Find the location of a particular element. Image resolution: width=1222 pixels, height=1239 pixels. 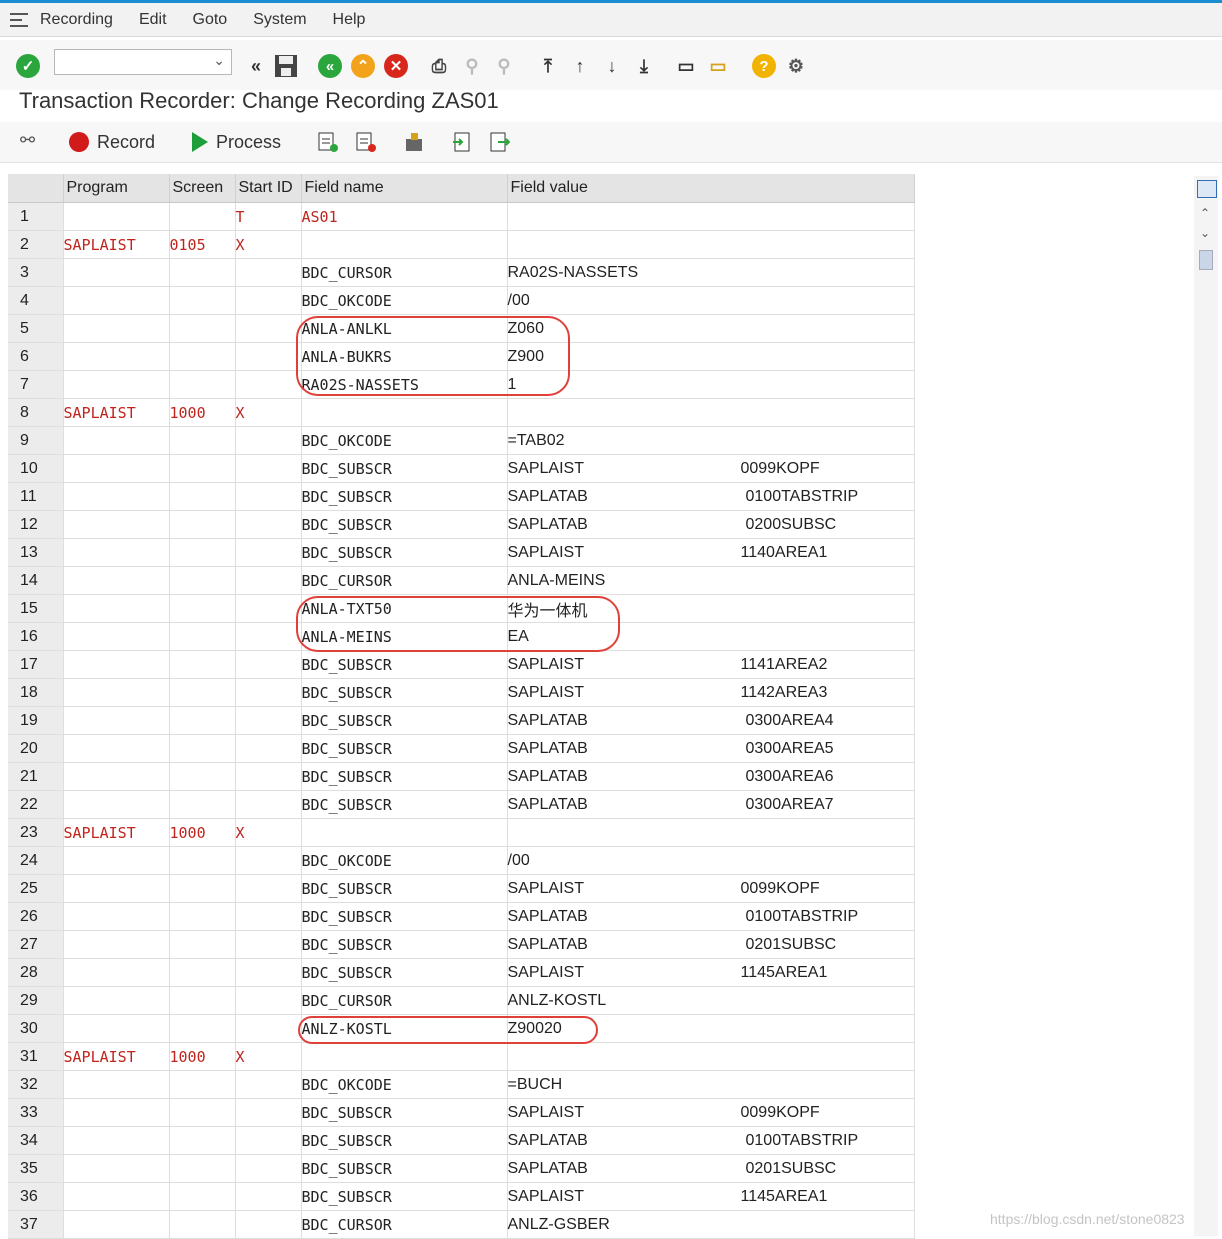

table-row: 12 BDC_SUBSCR SAPLATAB 0200SUBSC is located at coordinates (461, 524).